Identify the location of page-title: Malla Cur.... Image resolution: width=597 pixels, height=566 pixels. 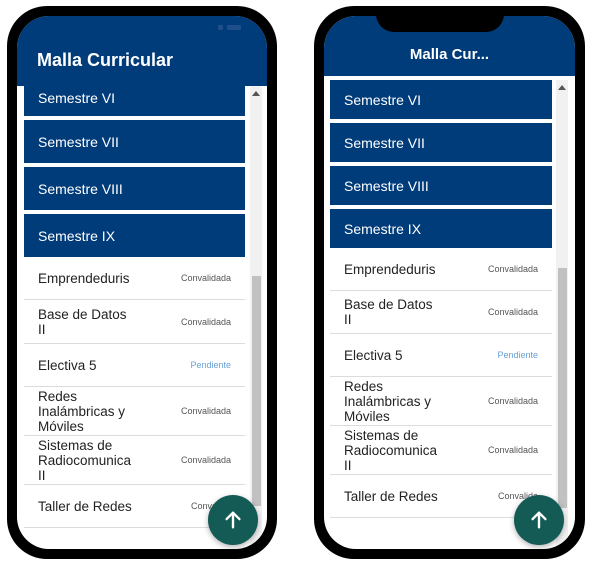
(449, 54).